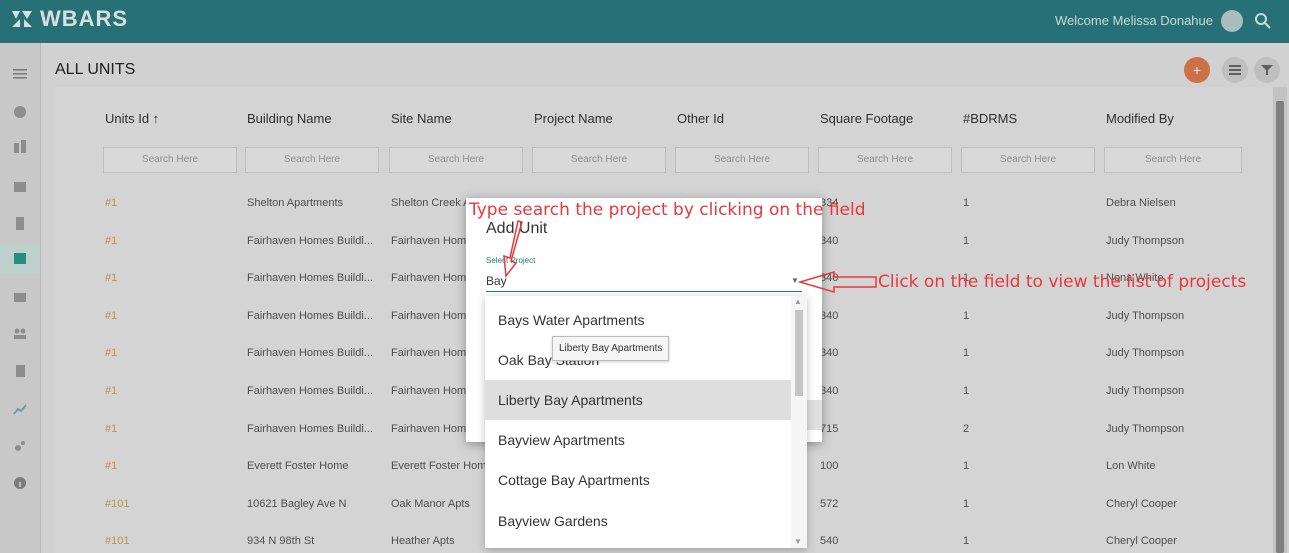 This screenshot has height=553, width=1289. I want to click on project-option: Bays Water Apartments, so click(638, 320).